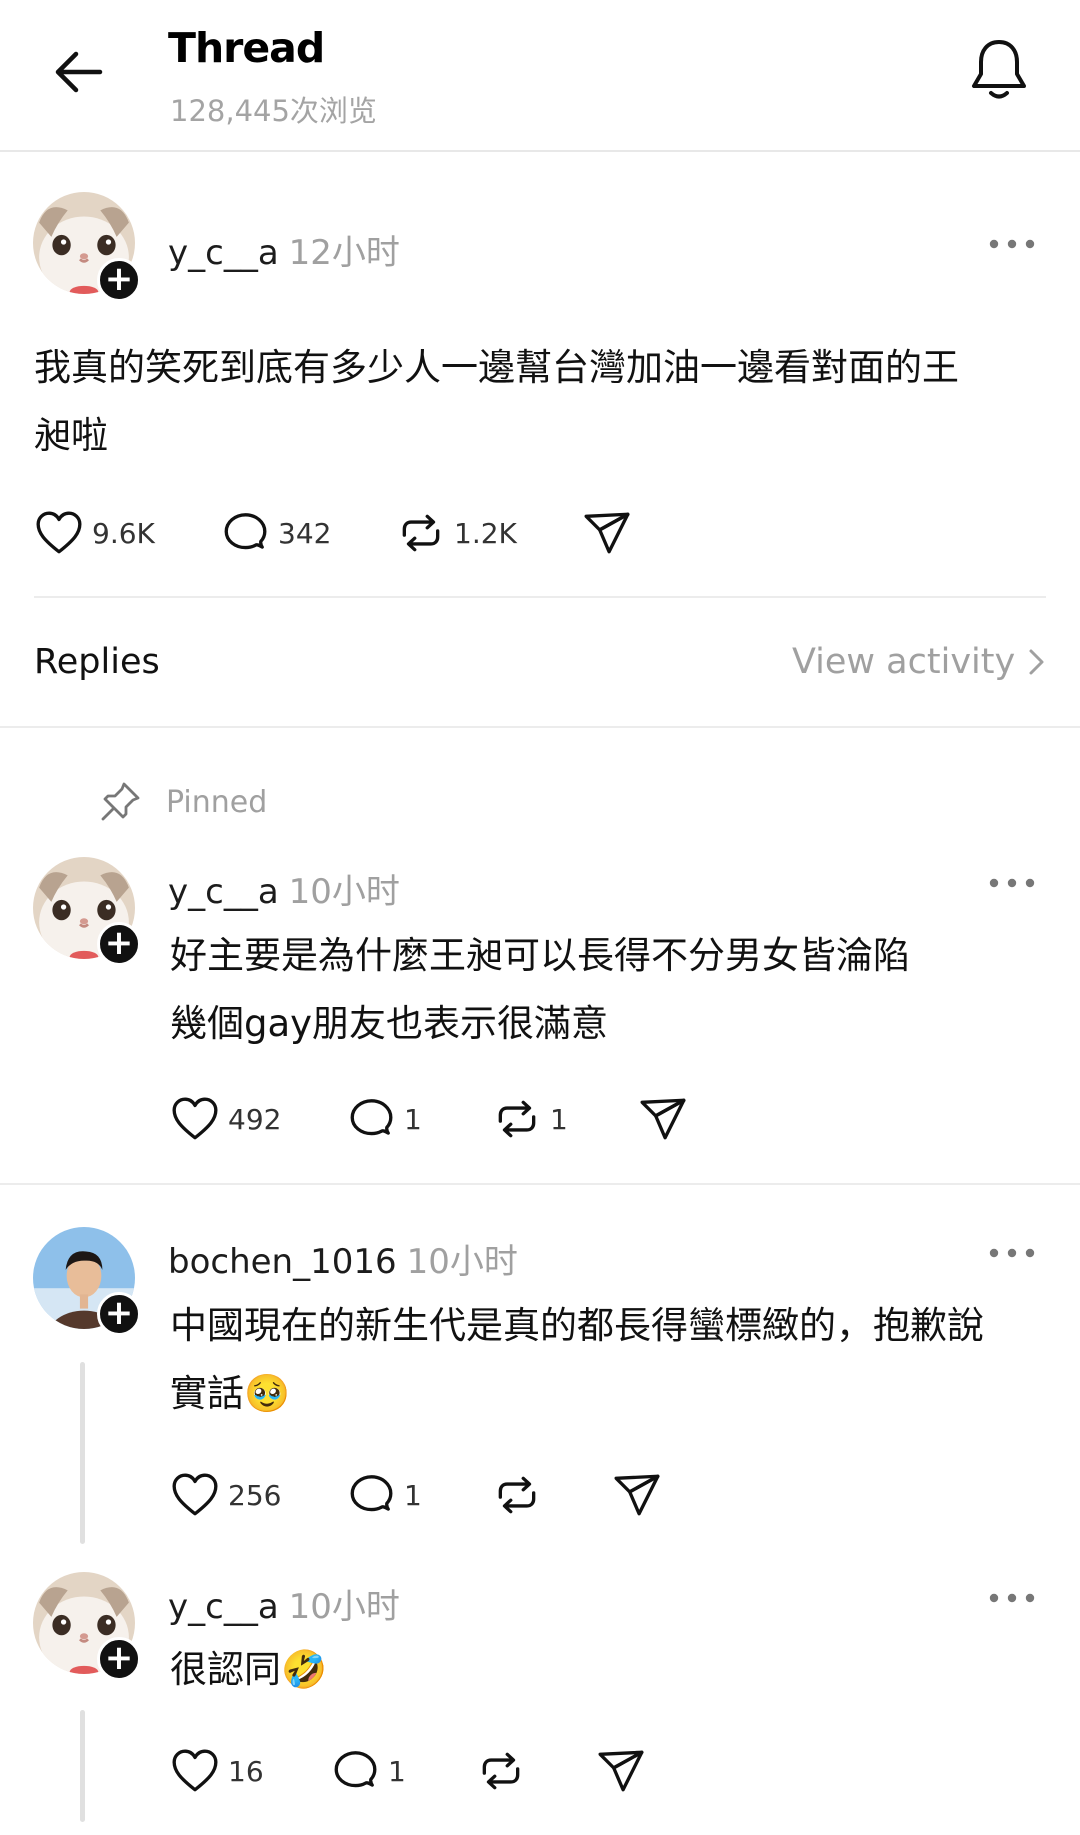 The width and height of the screenshot is (1080, 1835). Describe the element at coordinates (904, 662) in the screenshot. I see `view-activity-label: View activity` at that location.